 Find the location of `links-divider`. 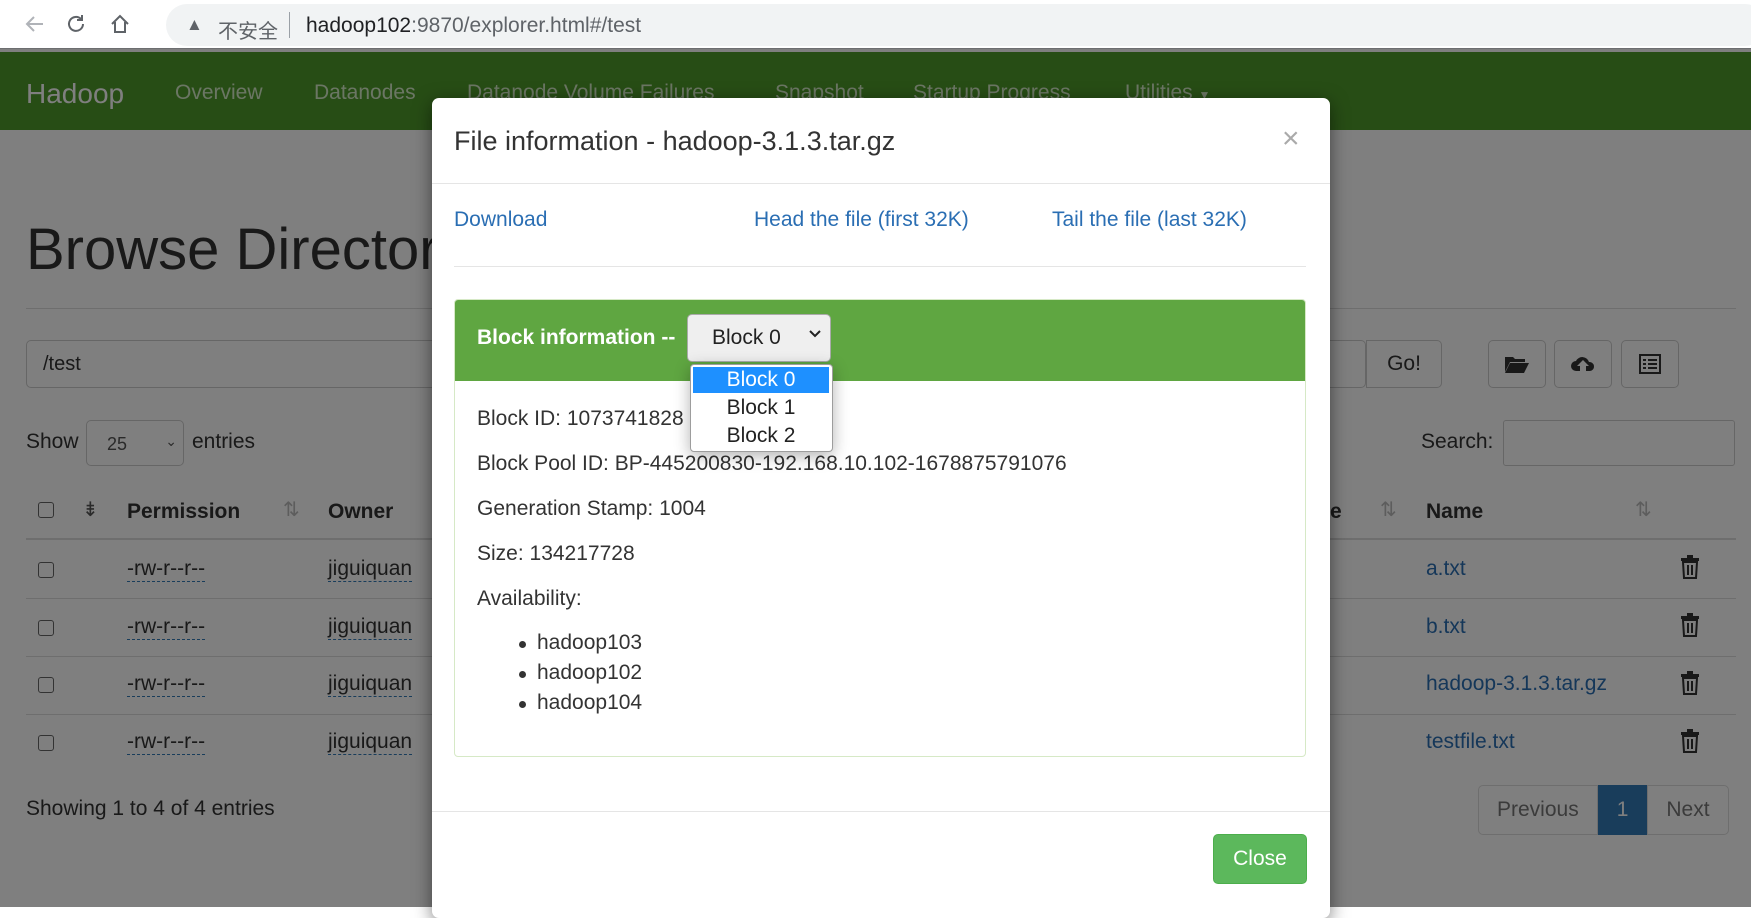

links-divider is located at coordinates (880, 266).